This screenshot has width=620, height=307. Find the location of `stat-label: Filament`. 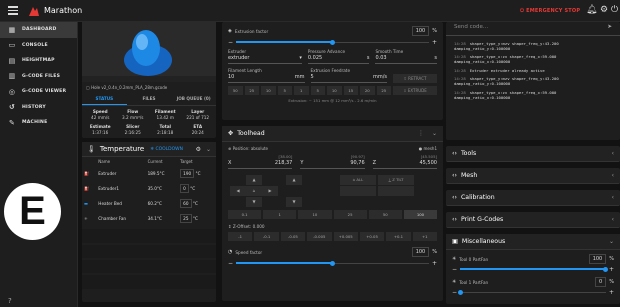

stat-label: Filament is located at coordinates (165, 111).